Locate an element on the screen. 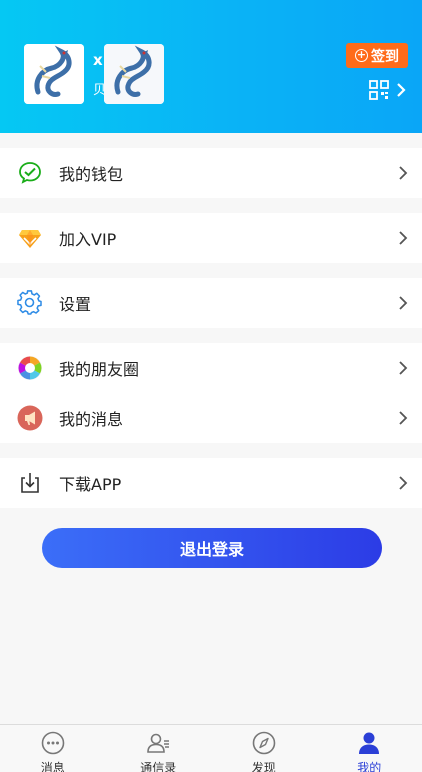 This screenshot has height=772, width=422. menu-label-settings: 设置 is located at coordinates (75, 304).